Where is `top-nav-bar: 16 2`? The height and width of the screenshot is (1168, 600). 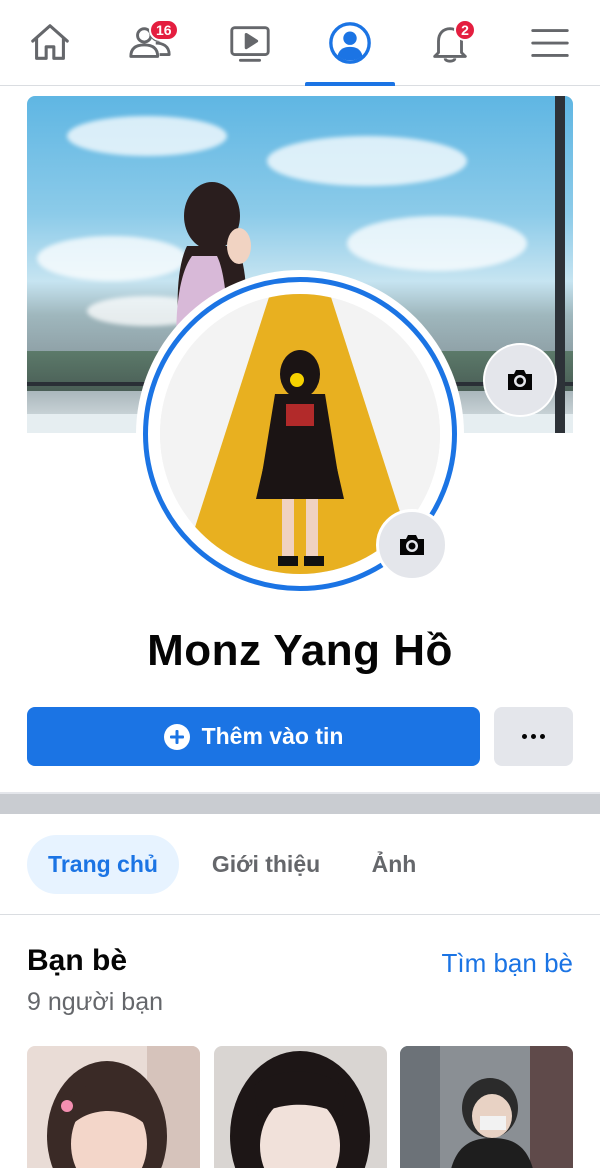
top-nav-bar: 16 2 is located at coordinates (300, 43).